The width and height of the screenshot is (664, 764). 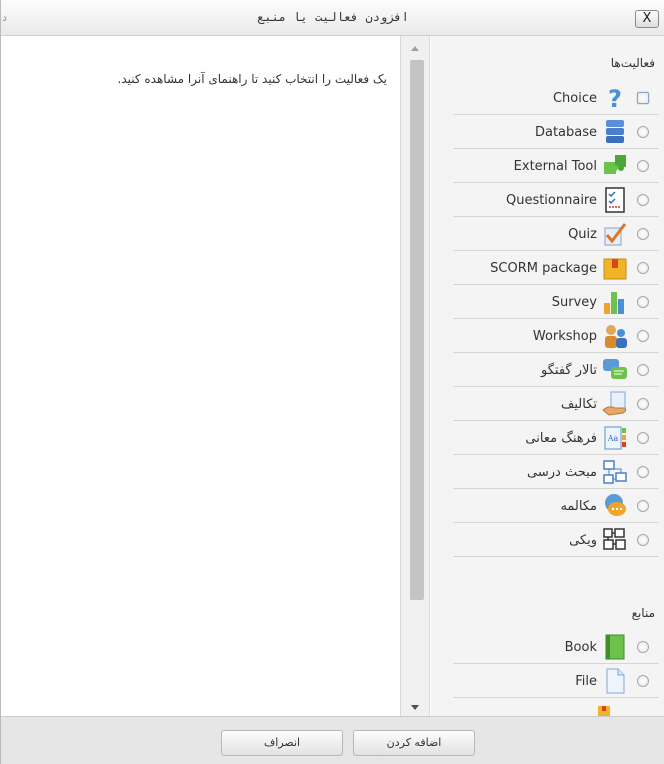 What do you see at coordinates (582, 234) in the screenshot?
I see `option-label: Quiz` at bounding box center [582, 234].